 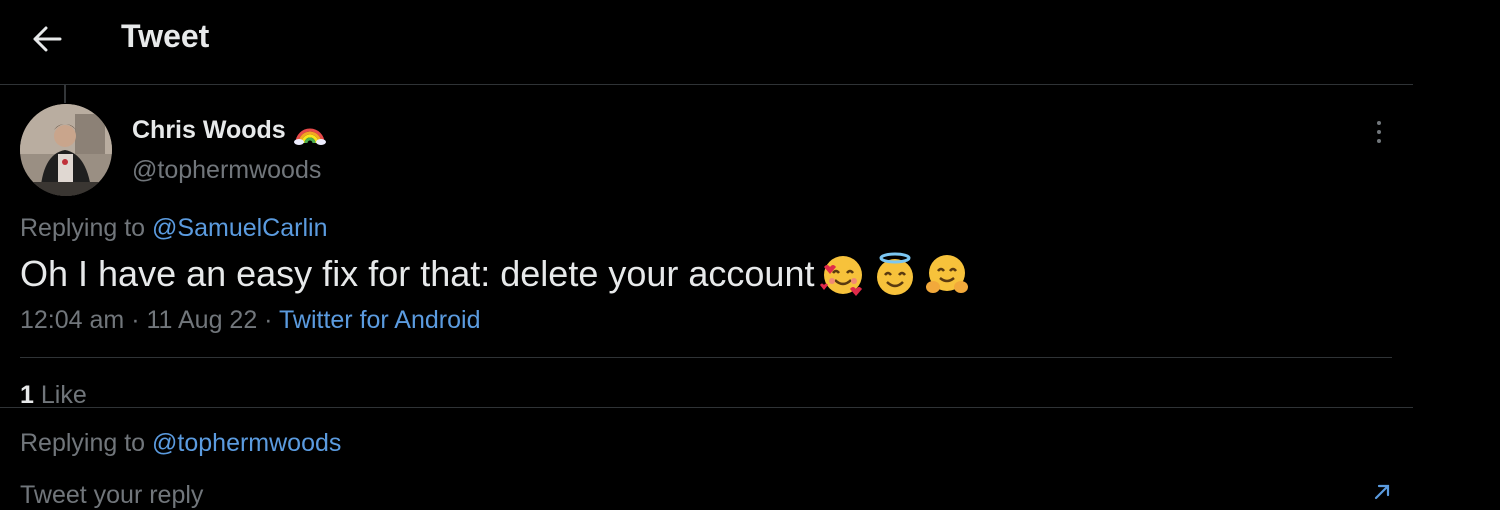 I want to click on like-count-number: 1, so click(x=27, y=395).